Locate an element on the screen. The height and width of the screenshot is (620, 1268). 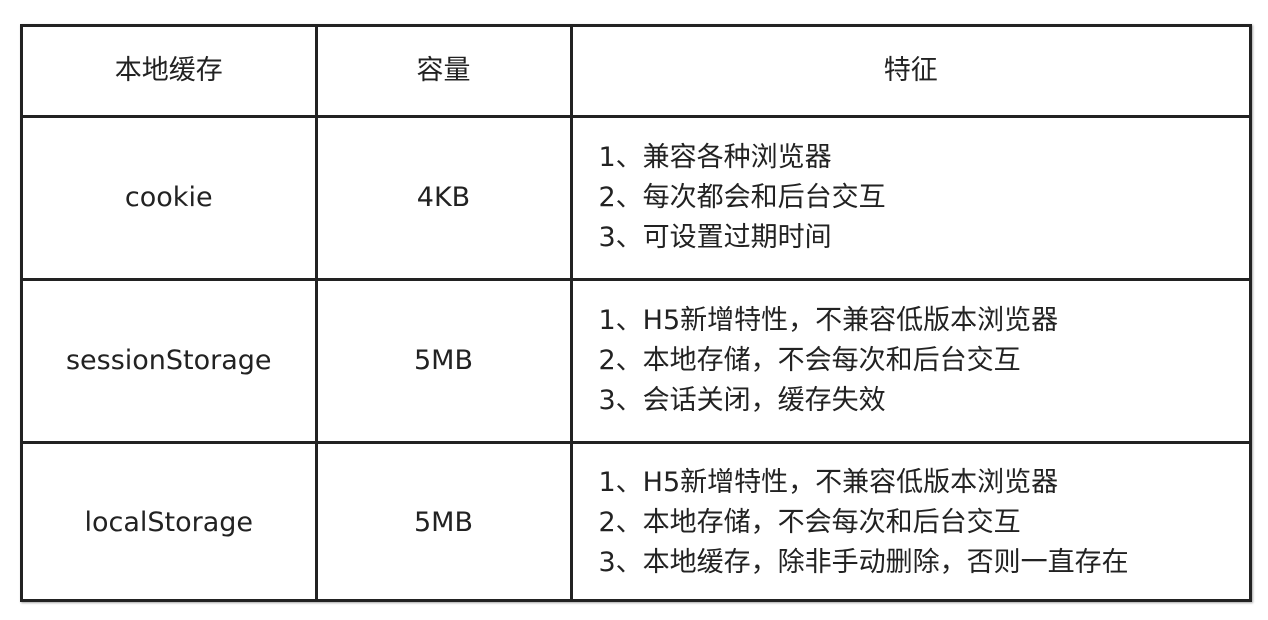
cell-features: 1、兼容各种浏览器 2、每次都会和后台交互 3、可设置过期时间 is located at coordinates (909, 197).